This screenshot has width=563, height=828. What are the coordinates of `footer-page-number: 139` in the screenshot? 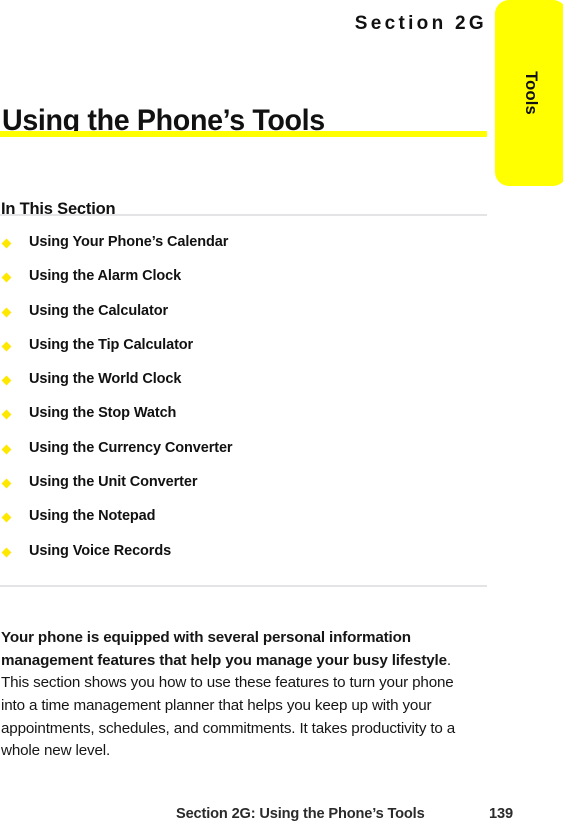 It's located at (501, 814).